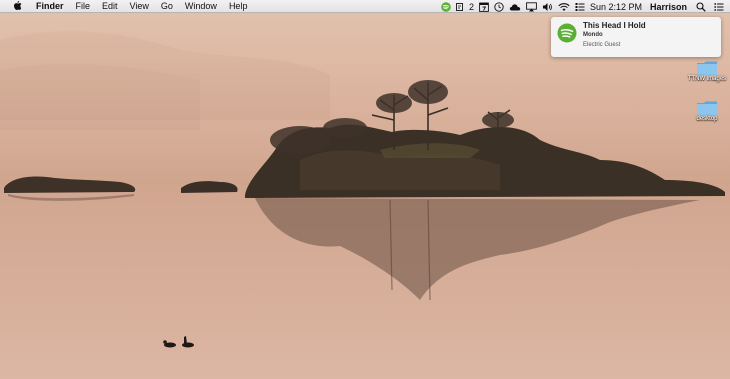  Describe the element at coordinates (636, 37) in the screenshot. I see `notification-banner: This Head I Hold Mondo Electric Guest` at that location.